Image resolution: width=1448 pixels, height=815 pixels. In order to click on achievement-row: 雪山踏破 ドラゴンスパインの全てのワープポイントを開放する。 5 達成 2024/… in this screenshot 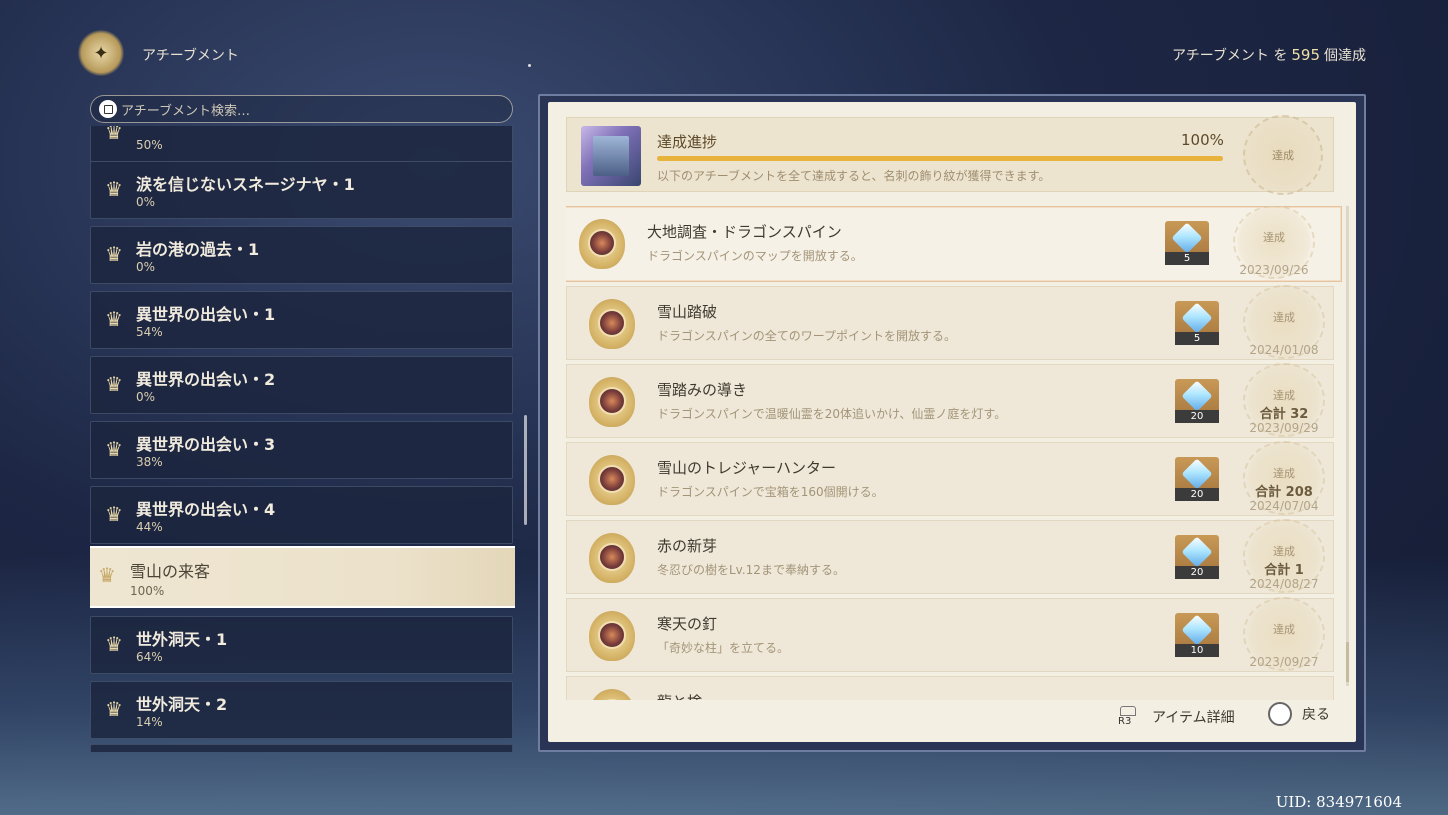, I will do `click(950, 322)`.